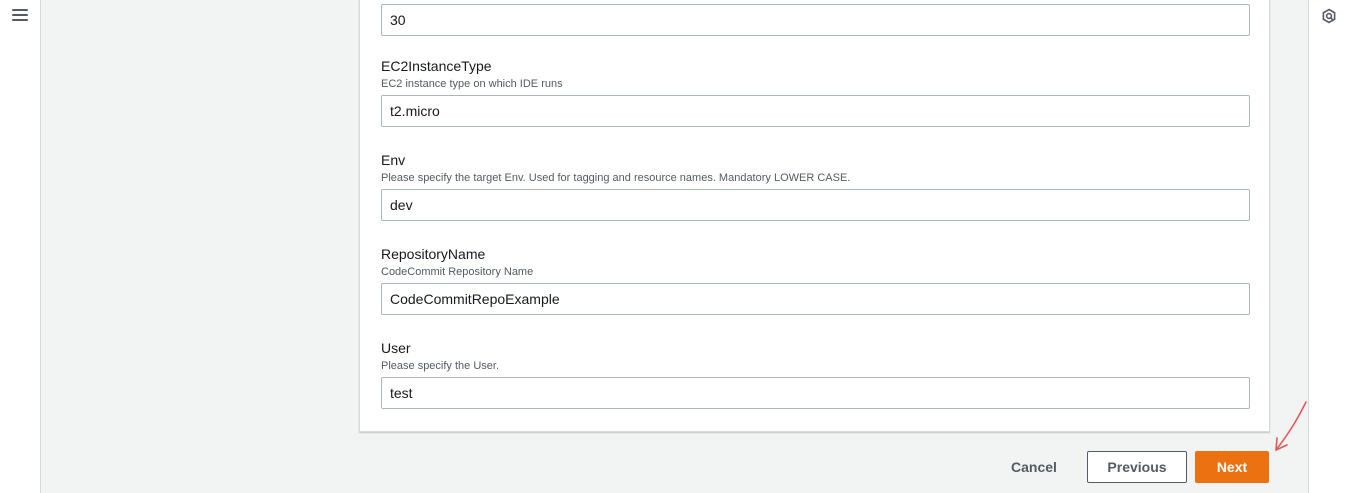  I want to click on user-input, so click(815, 393).